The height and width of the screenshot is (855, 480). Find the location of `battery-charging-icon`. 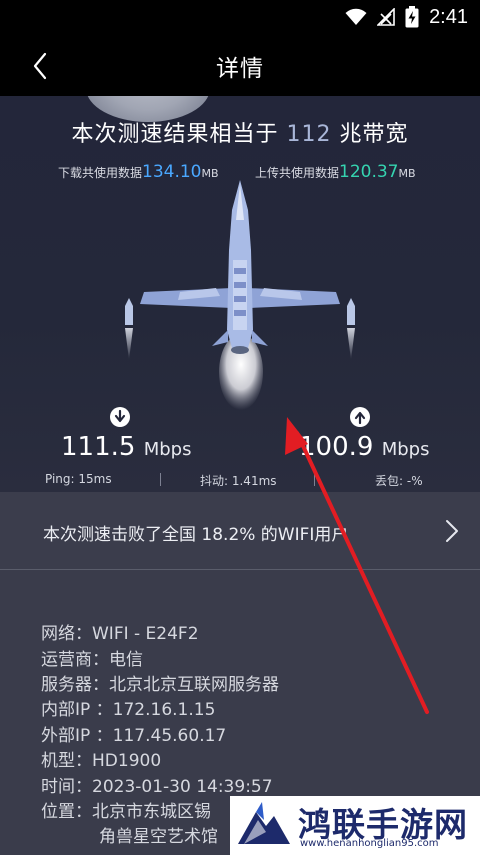

battery-charging-icon is located at coordinates (412, 17).